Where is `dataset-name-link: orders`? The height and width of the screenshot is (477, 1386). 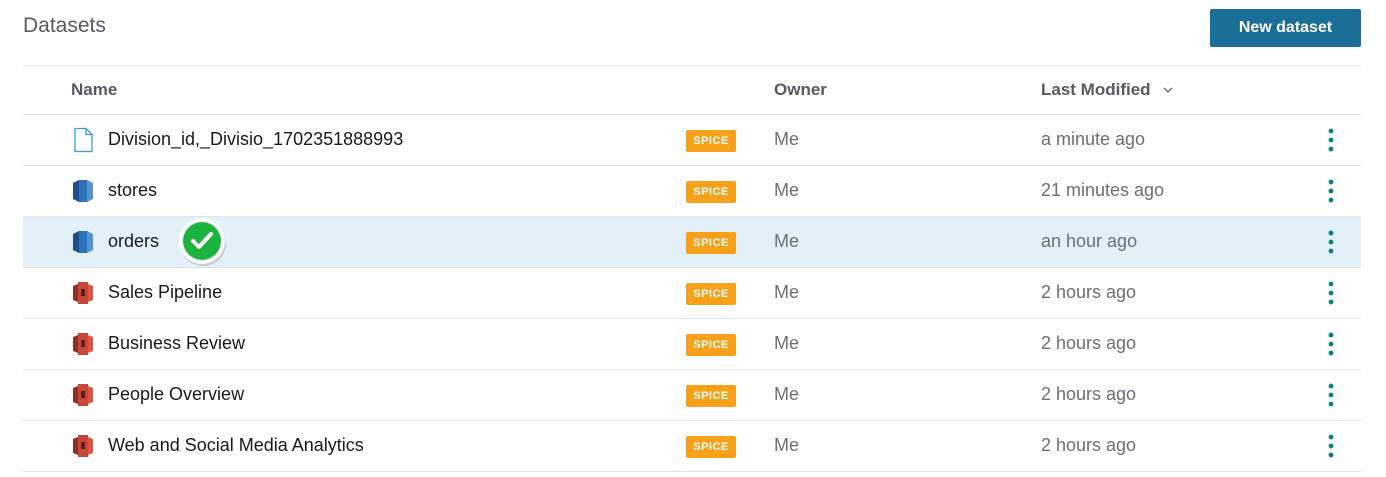 dataset-name-link: orders is located at coordinates (133, 241).